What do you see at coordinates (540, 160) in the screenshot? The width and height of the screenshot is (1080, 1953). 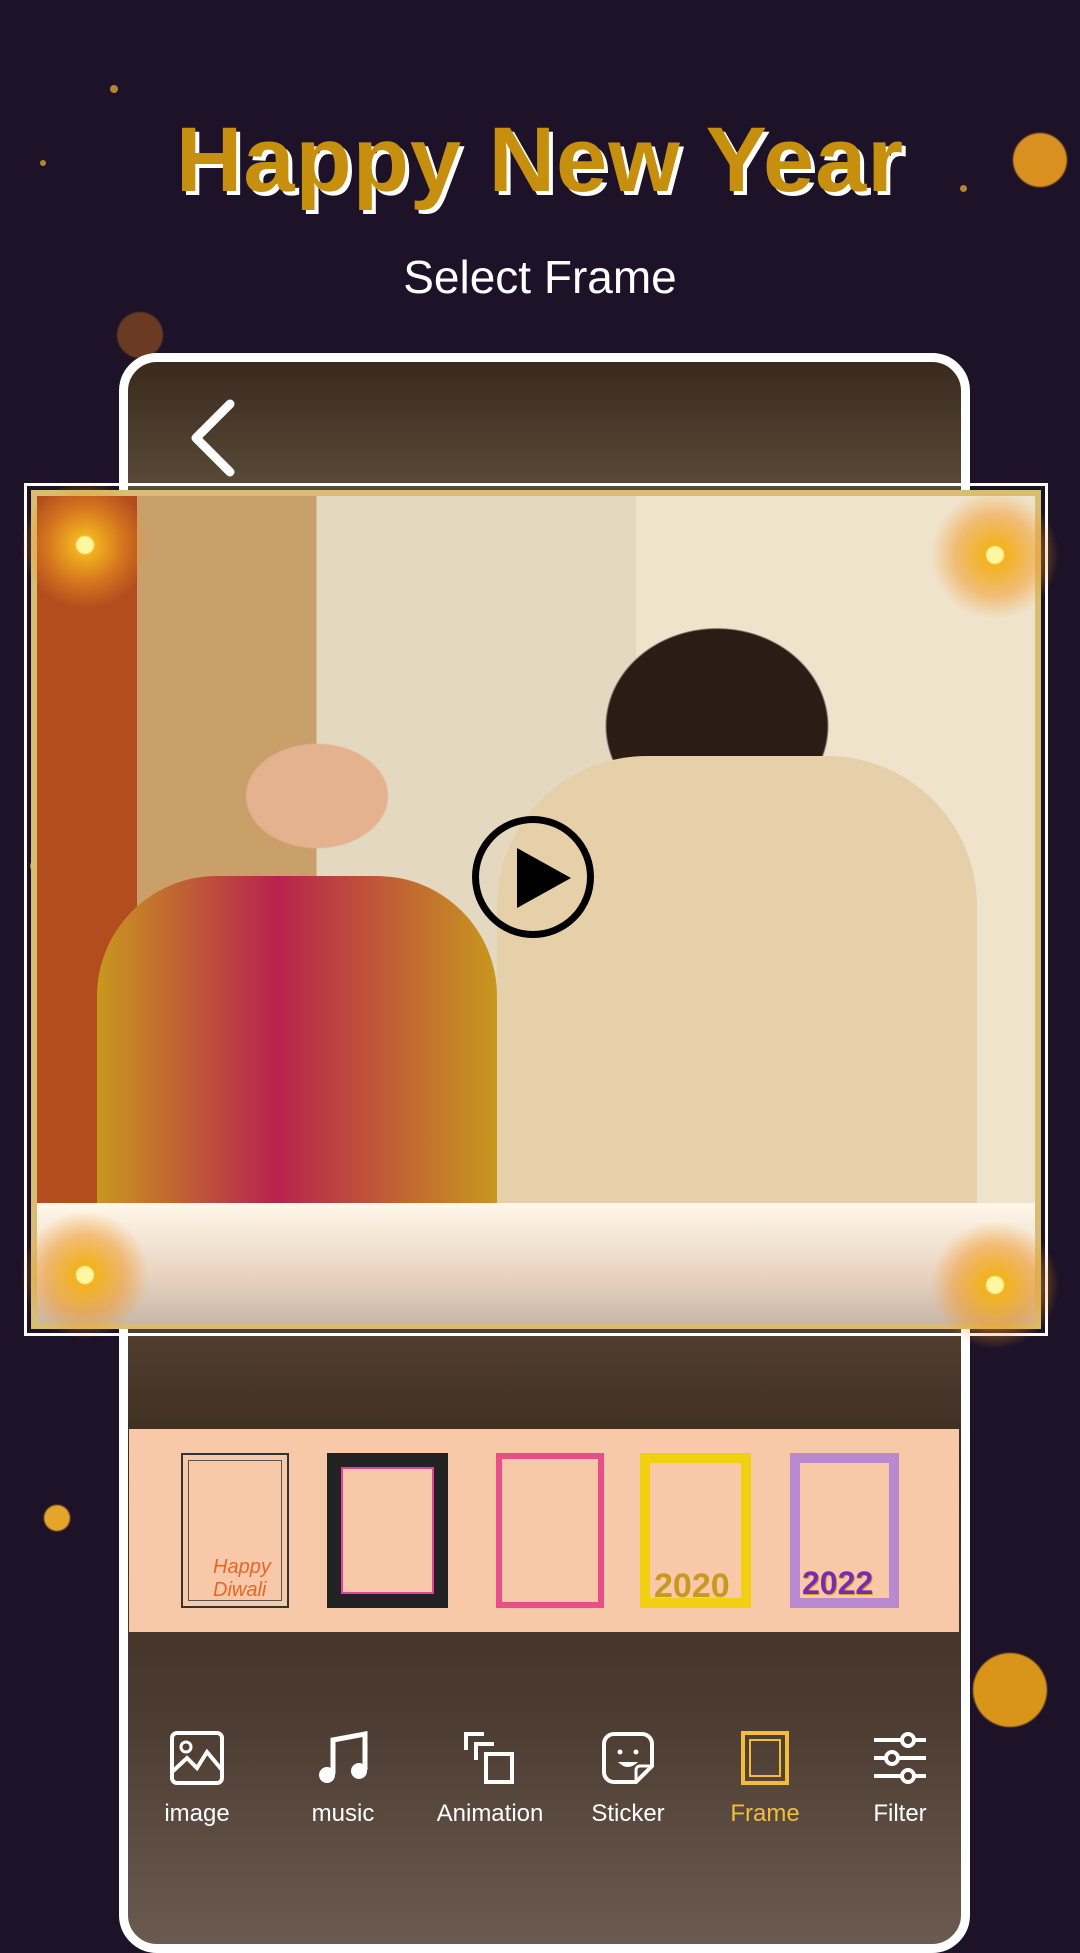 I see `page-title: Happy New Year` at bounding box center [540, 160].